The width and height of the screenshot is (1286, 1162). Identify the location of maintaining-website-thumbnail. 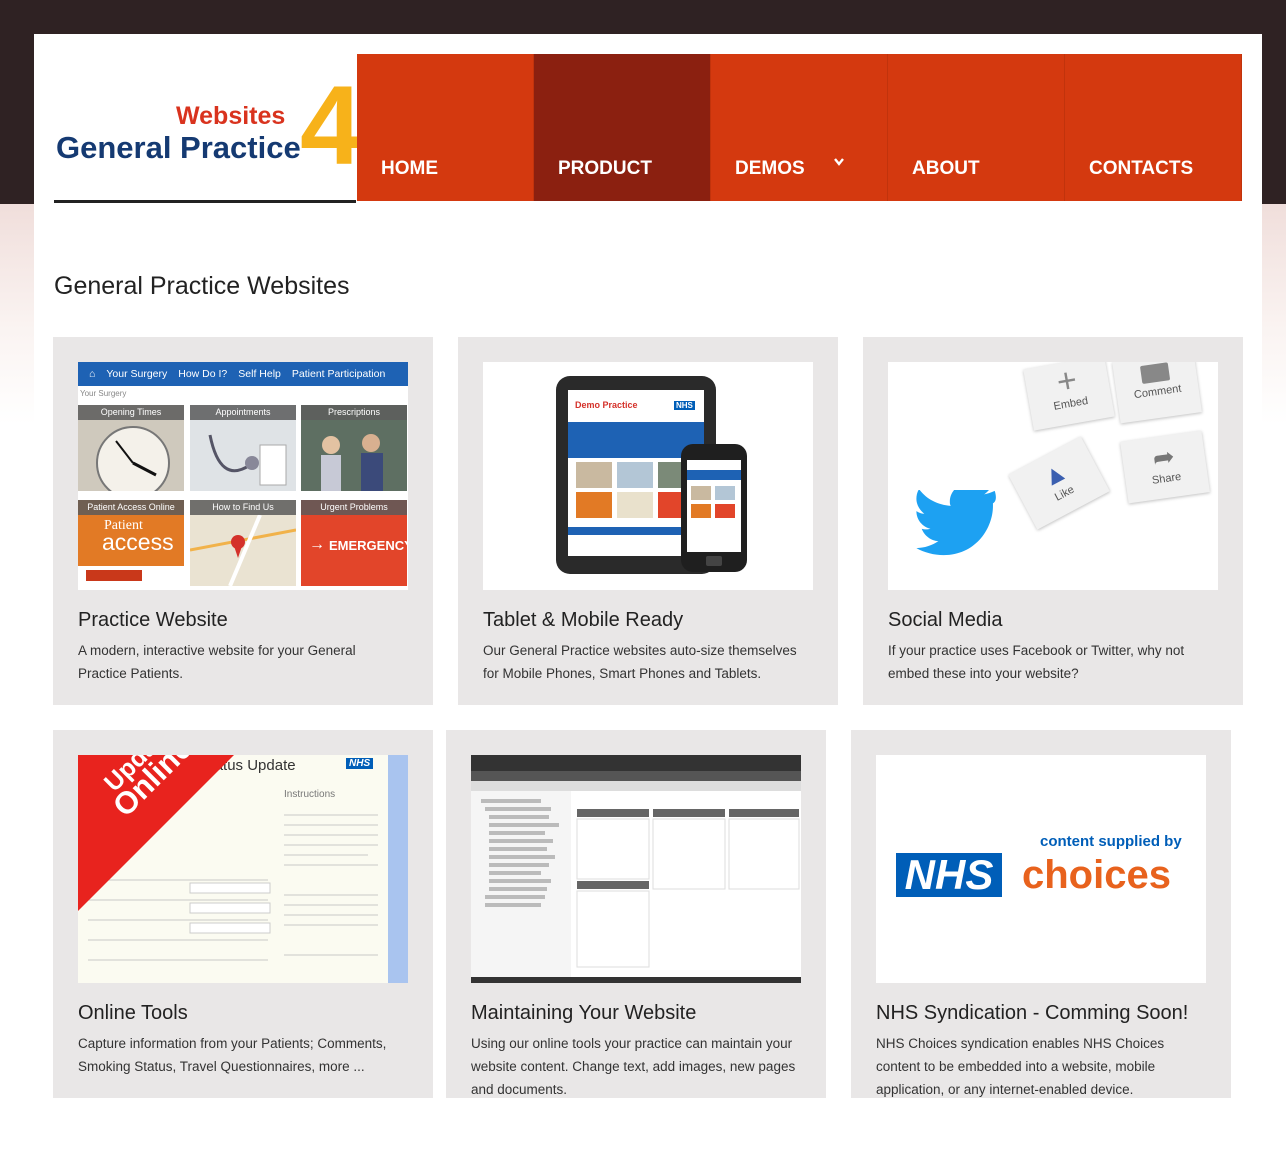
(636, 869).